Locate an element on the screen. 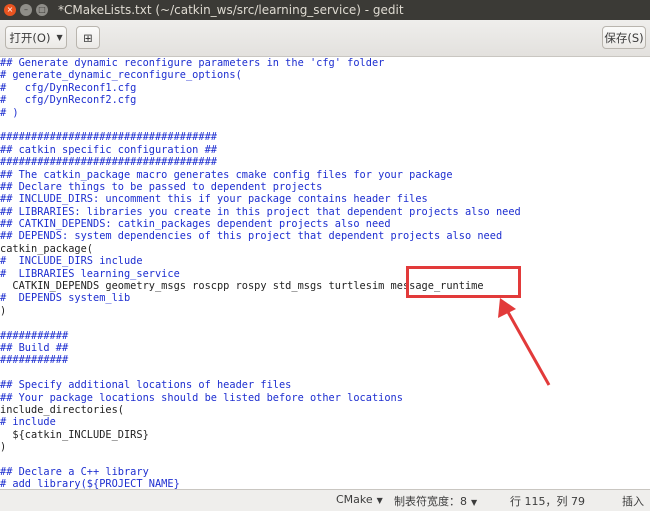 The width and height of the screenshot is (650, 511). maximize-icon: □ is located at coordinates (42, 9).